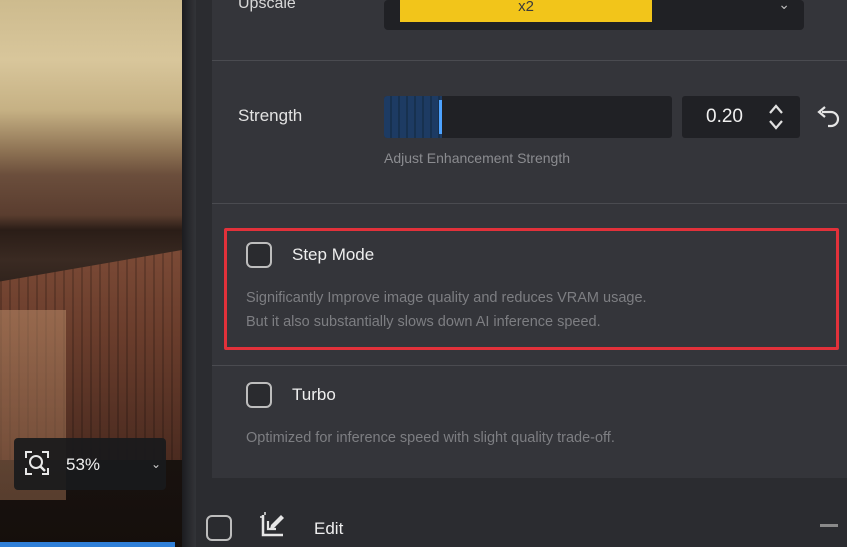 Image resolution: width=847 pixels, height=547 pixels. Describe the element at coordinates (829, 525) in the screenshot. I see `collapse-icon` at that location.